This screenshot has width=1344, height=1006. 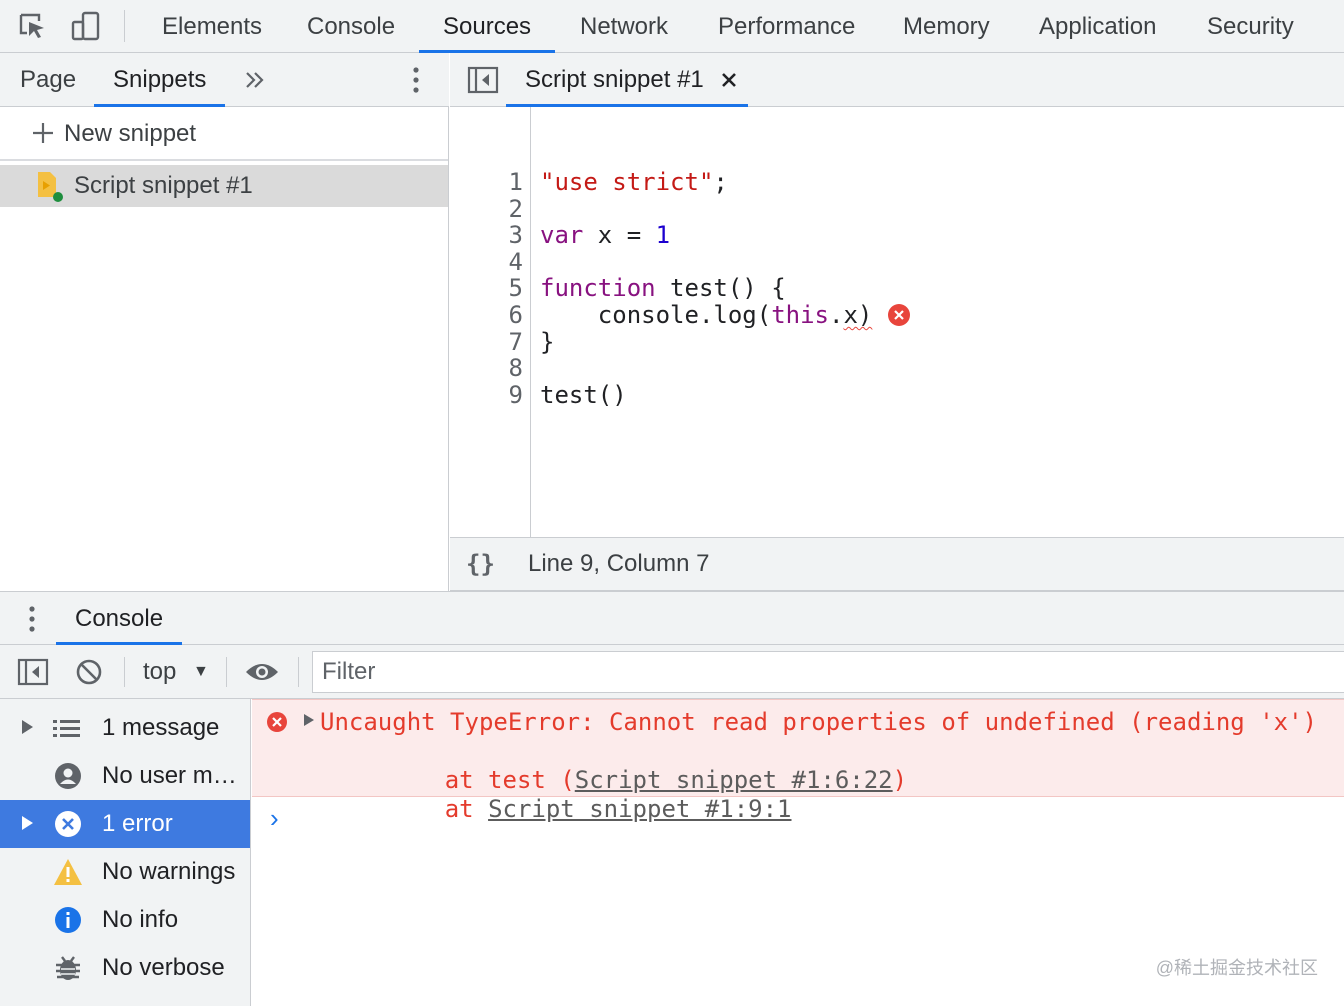 I want to click on drawer-tabbar: Console, so click(x=672, y=618).